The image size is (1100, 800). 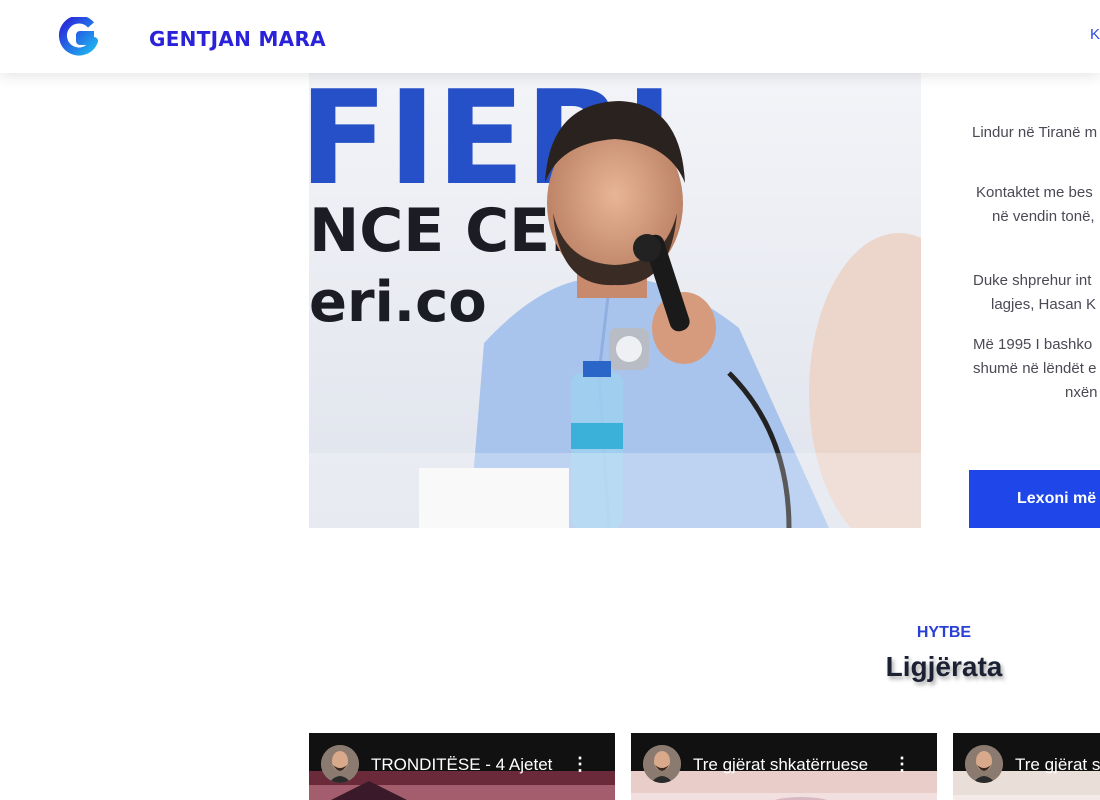 What do you see at coordinates (944, 632) in the screenshot?
I see `section-kicker: HYTBE` at bounding box center [944, 632].